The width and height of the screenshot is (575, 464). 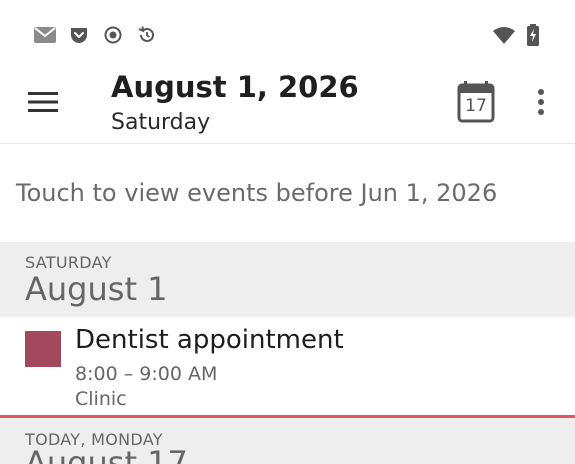 What do you see at coordinates (113, 35) in the screenshot?
I see `record-icon` at bounding box center [113, 35].